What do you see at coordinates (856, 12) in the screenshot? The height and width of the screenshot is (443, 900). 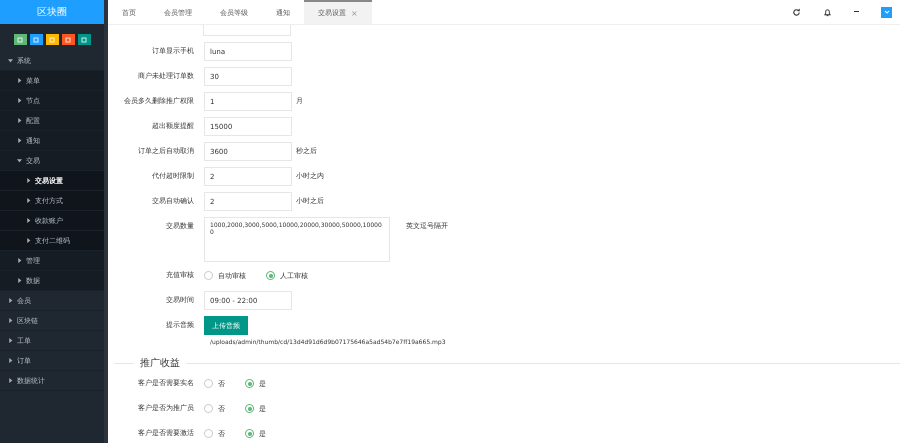 I see `minus-icon` at bounding box center [856, 12].